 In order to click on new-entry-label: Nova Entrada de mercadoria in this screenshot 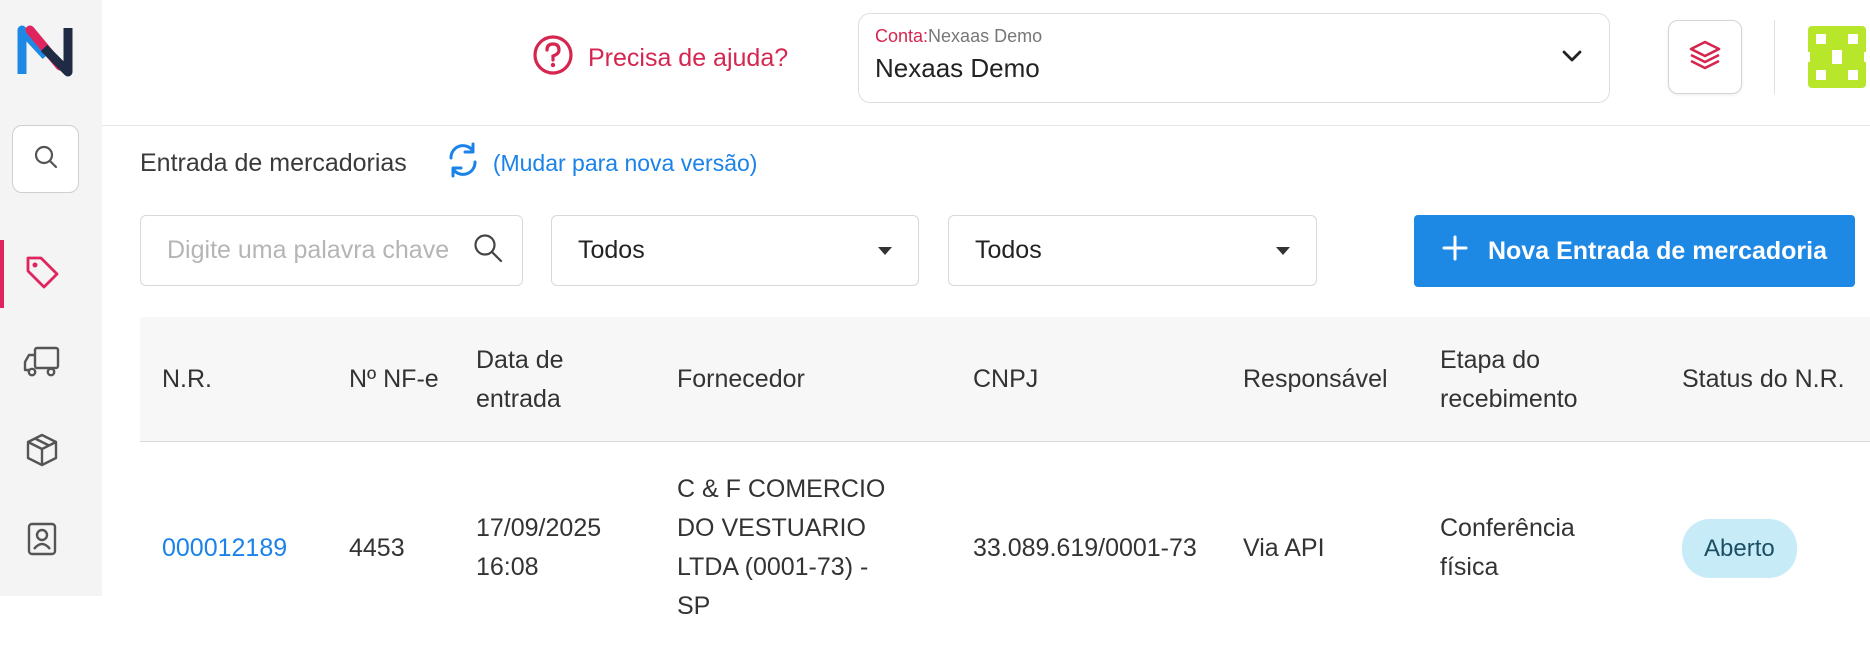, I will do `click(1657, 250)`.